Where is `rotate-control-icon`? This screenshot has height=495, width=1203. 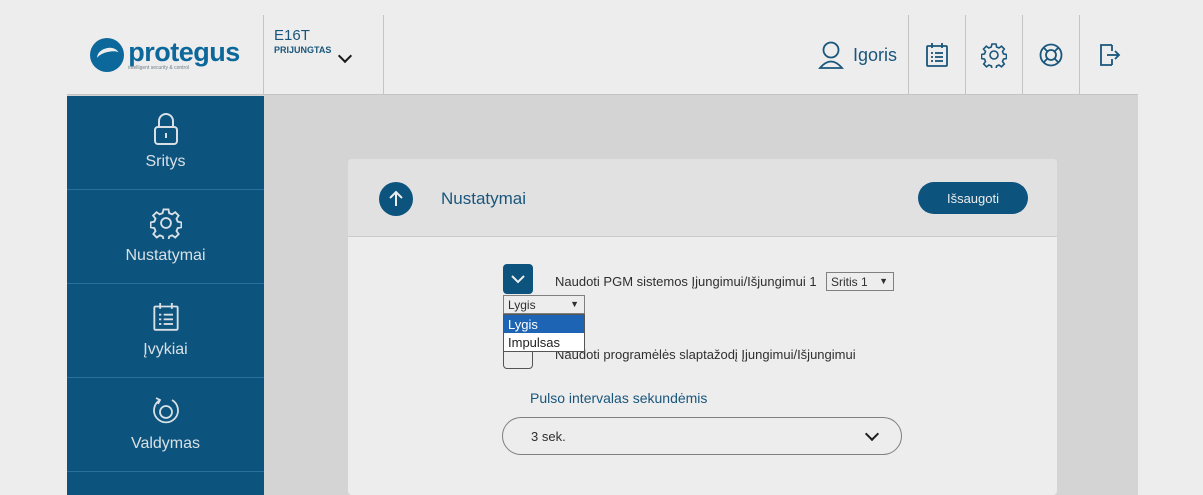 rotate-control-icon is located at coordinates (165, 410).